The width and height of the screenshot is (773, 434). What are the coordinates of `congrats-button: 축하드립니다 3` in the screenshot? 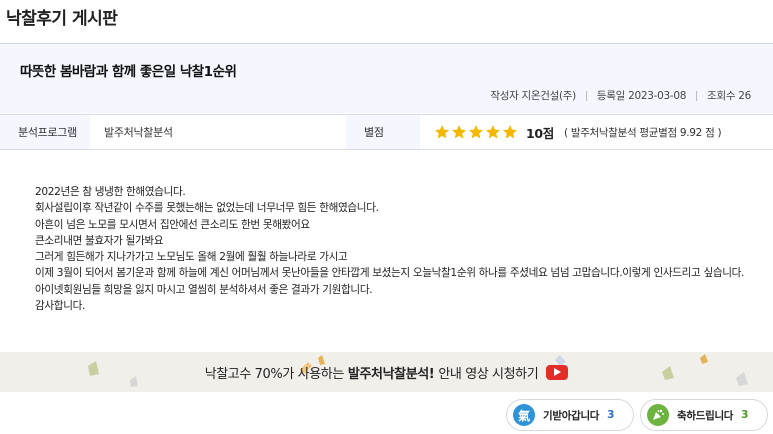 It's located at (704, 415).